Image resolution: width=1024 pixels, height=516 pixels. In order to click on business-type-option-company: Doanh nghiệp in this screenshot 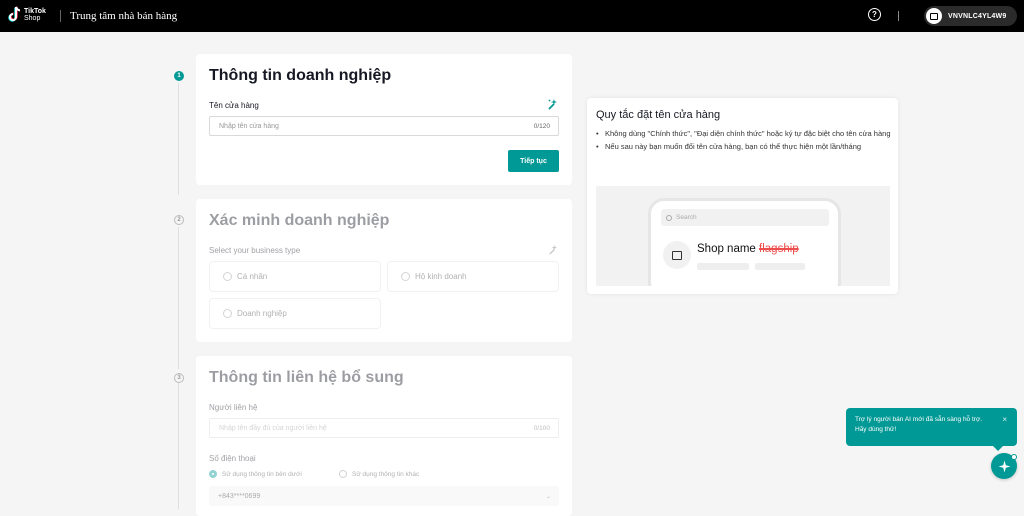, I will do `click(295, 313)`.